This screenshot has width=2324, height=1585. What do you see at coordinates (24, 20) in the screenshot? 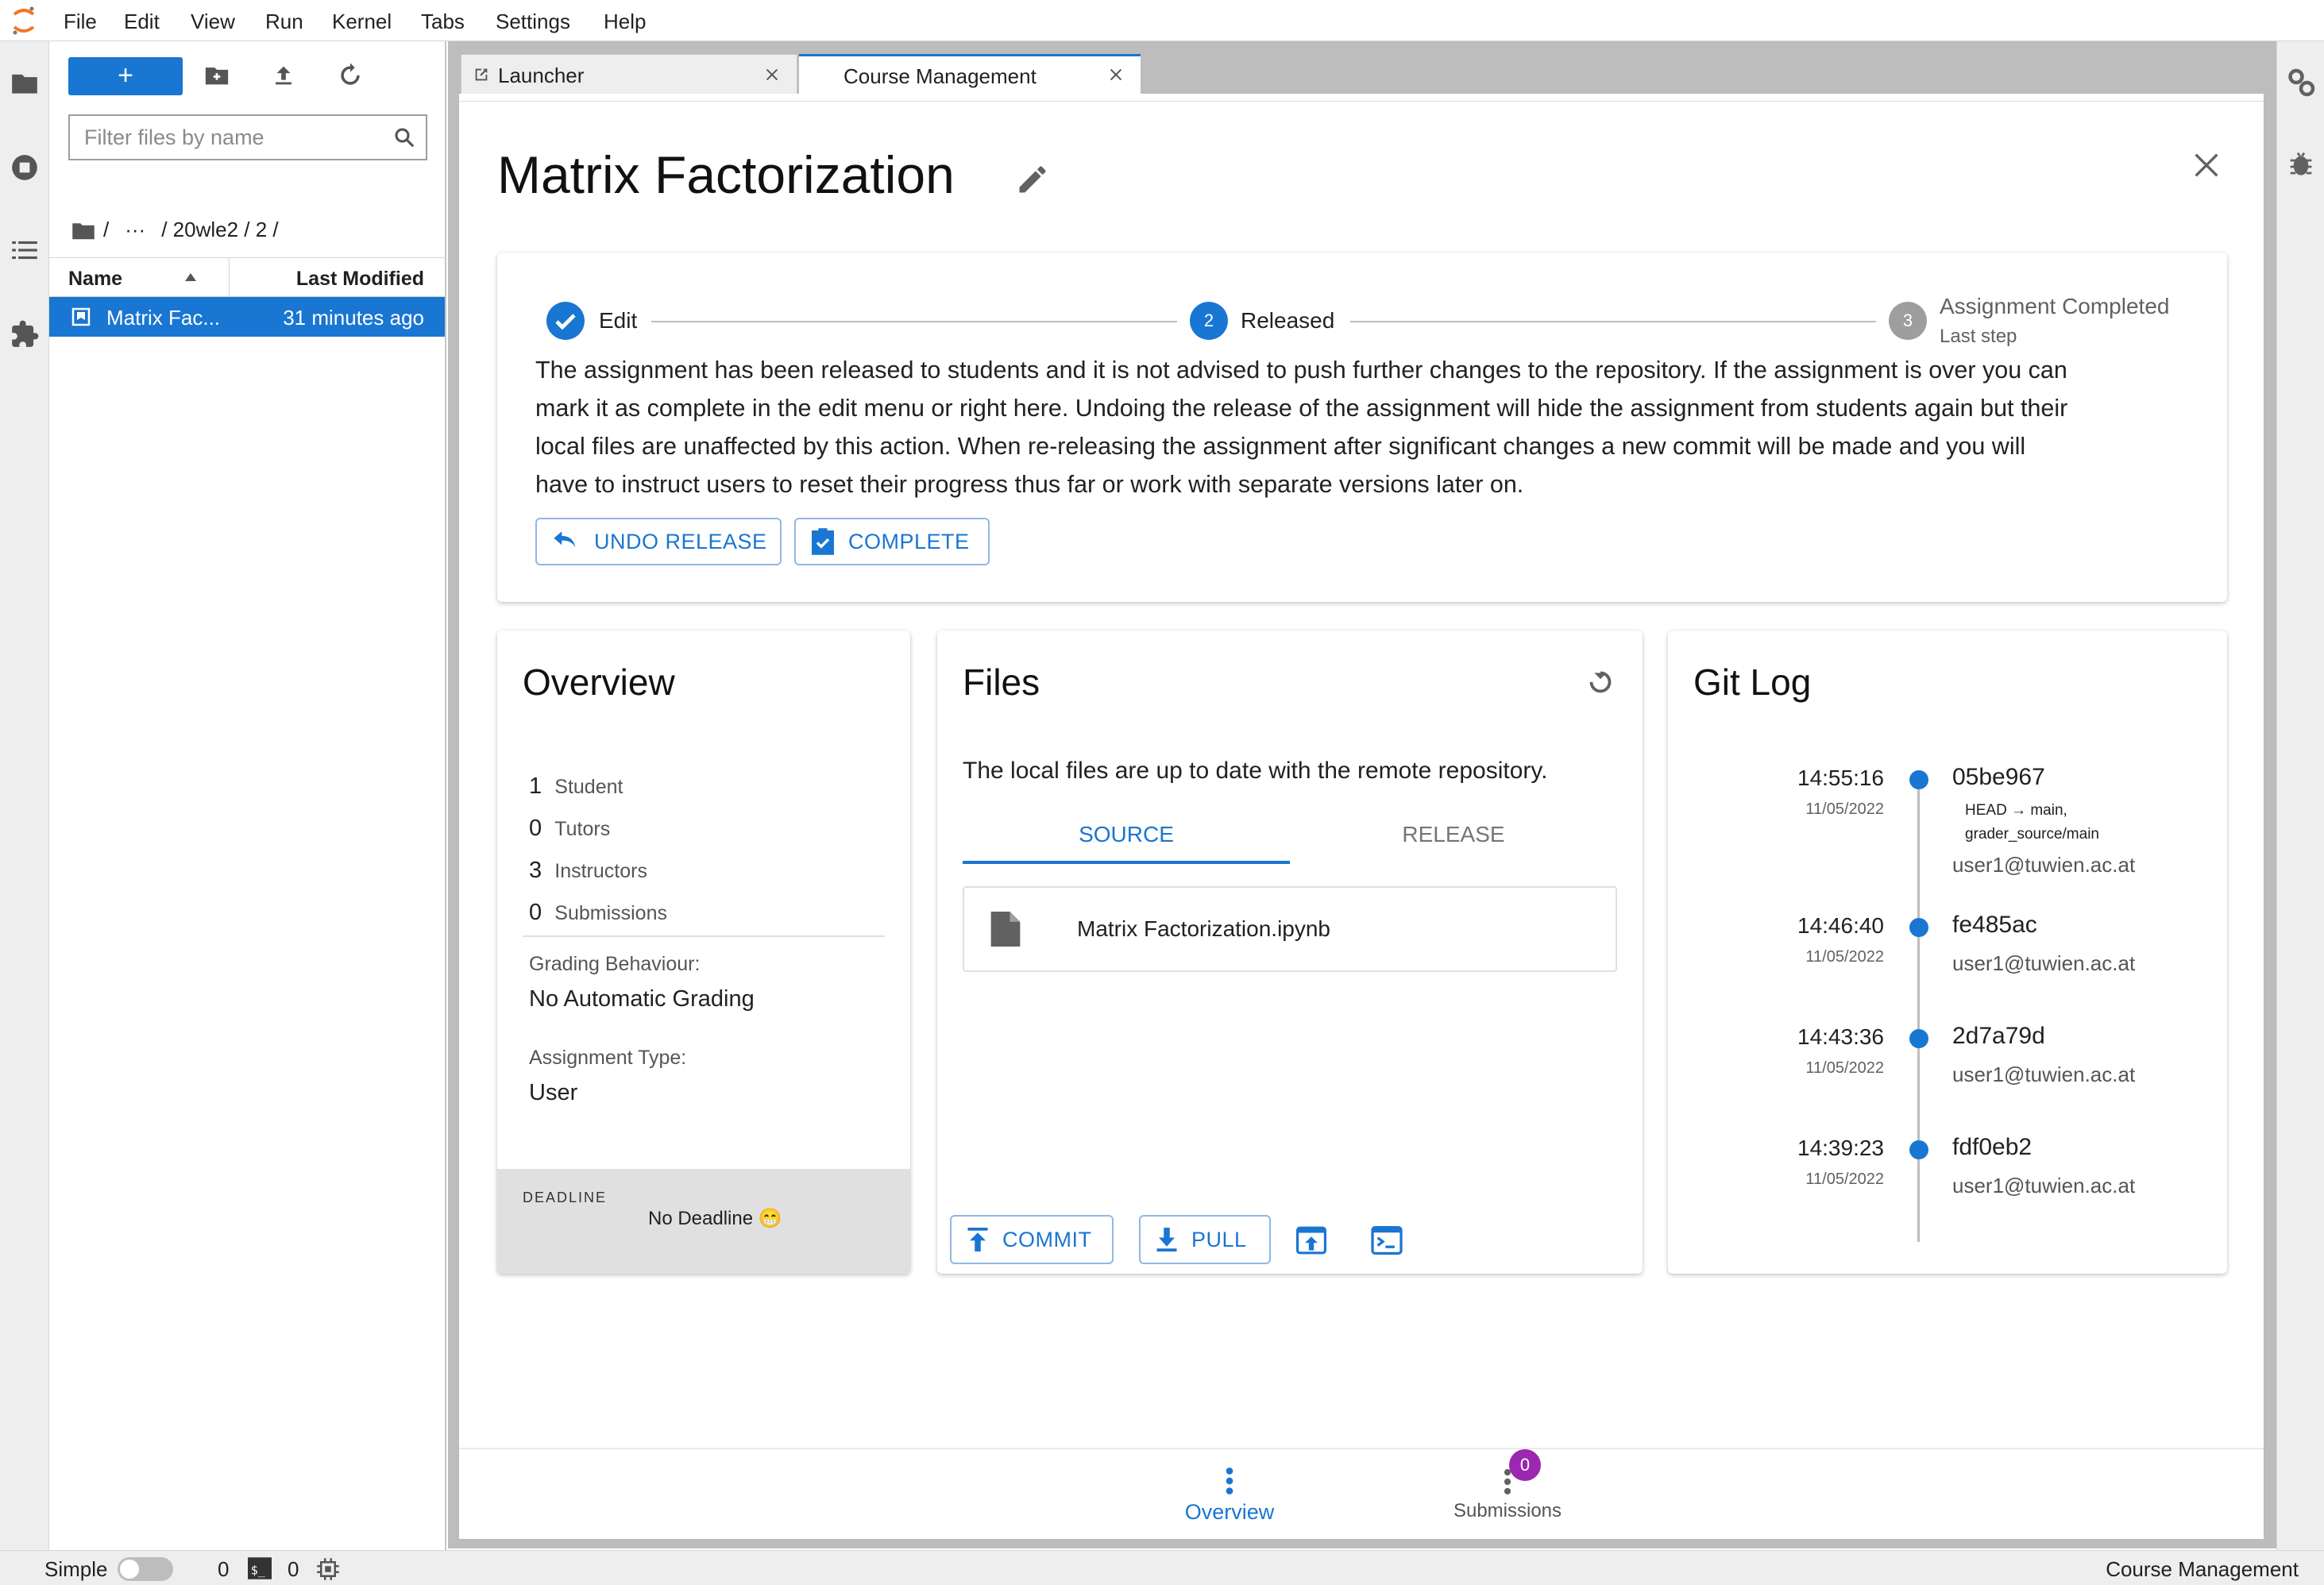
I see `jupyter-logo-icon` at bounding box center [24, 20].